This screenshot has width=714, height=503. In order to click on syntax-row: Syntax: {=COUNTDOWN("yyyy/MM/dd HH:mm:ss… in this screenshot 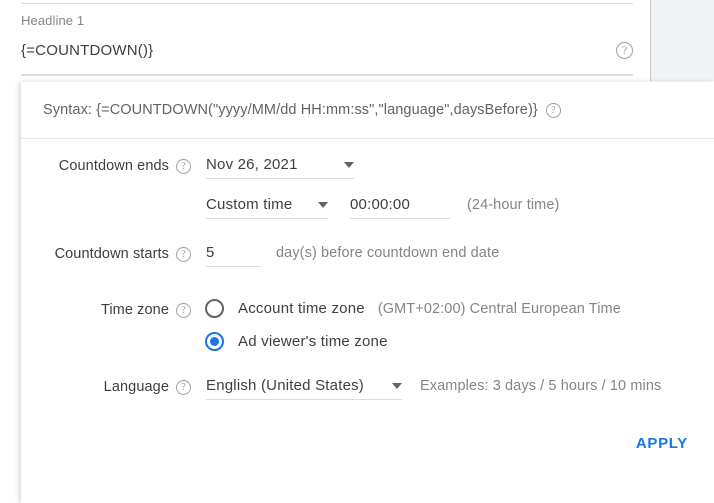, I will do `click(367, 110)`.